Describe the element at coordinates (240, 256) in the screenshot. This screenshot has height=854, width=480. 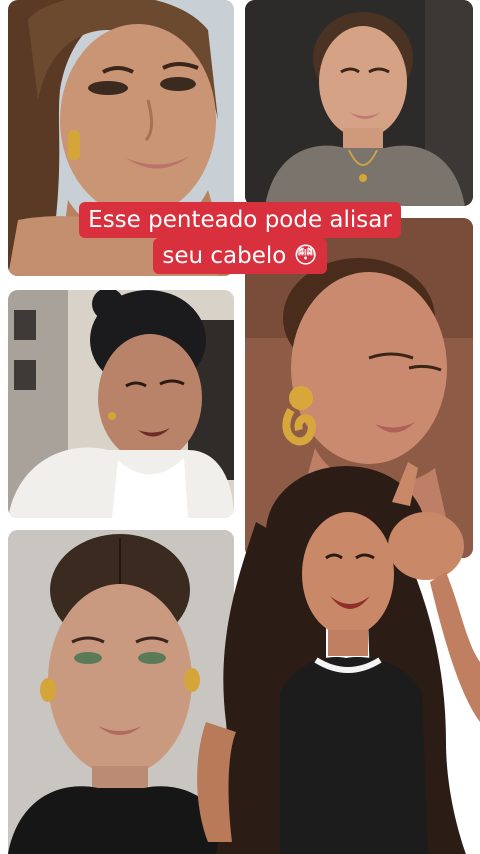
I see `caption-line-2: seu cabelo 😳` at that location.